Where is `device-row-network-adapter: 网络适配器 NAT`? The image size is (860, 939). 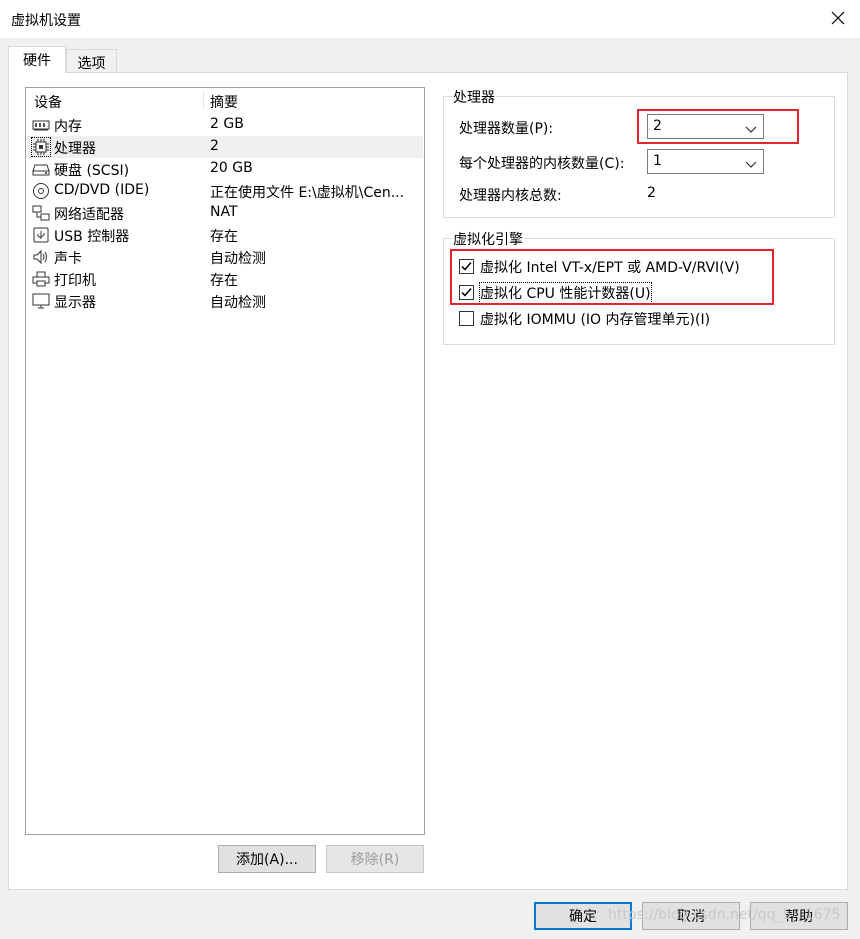 device-row-network-adapter: 网络适配器 NAT is located at coordinates (225, 213).